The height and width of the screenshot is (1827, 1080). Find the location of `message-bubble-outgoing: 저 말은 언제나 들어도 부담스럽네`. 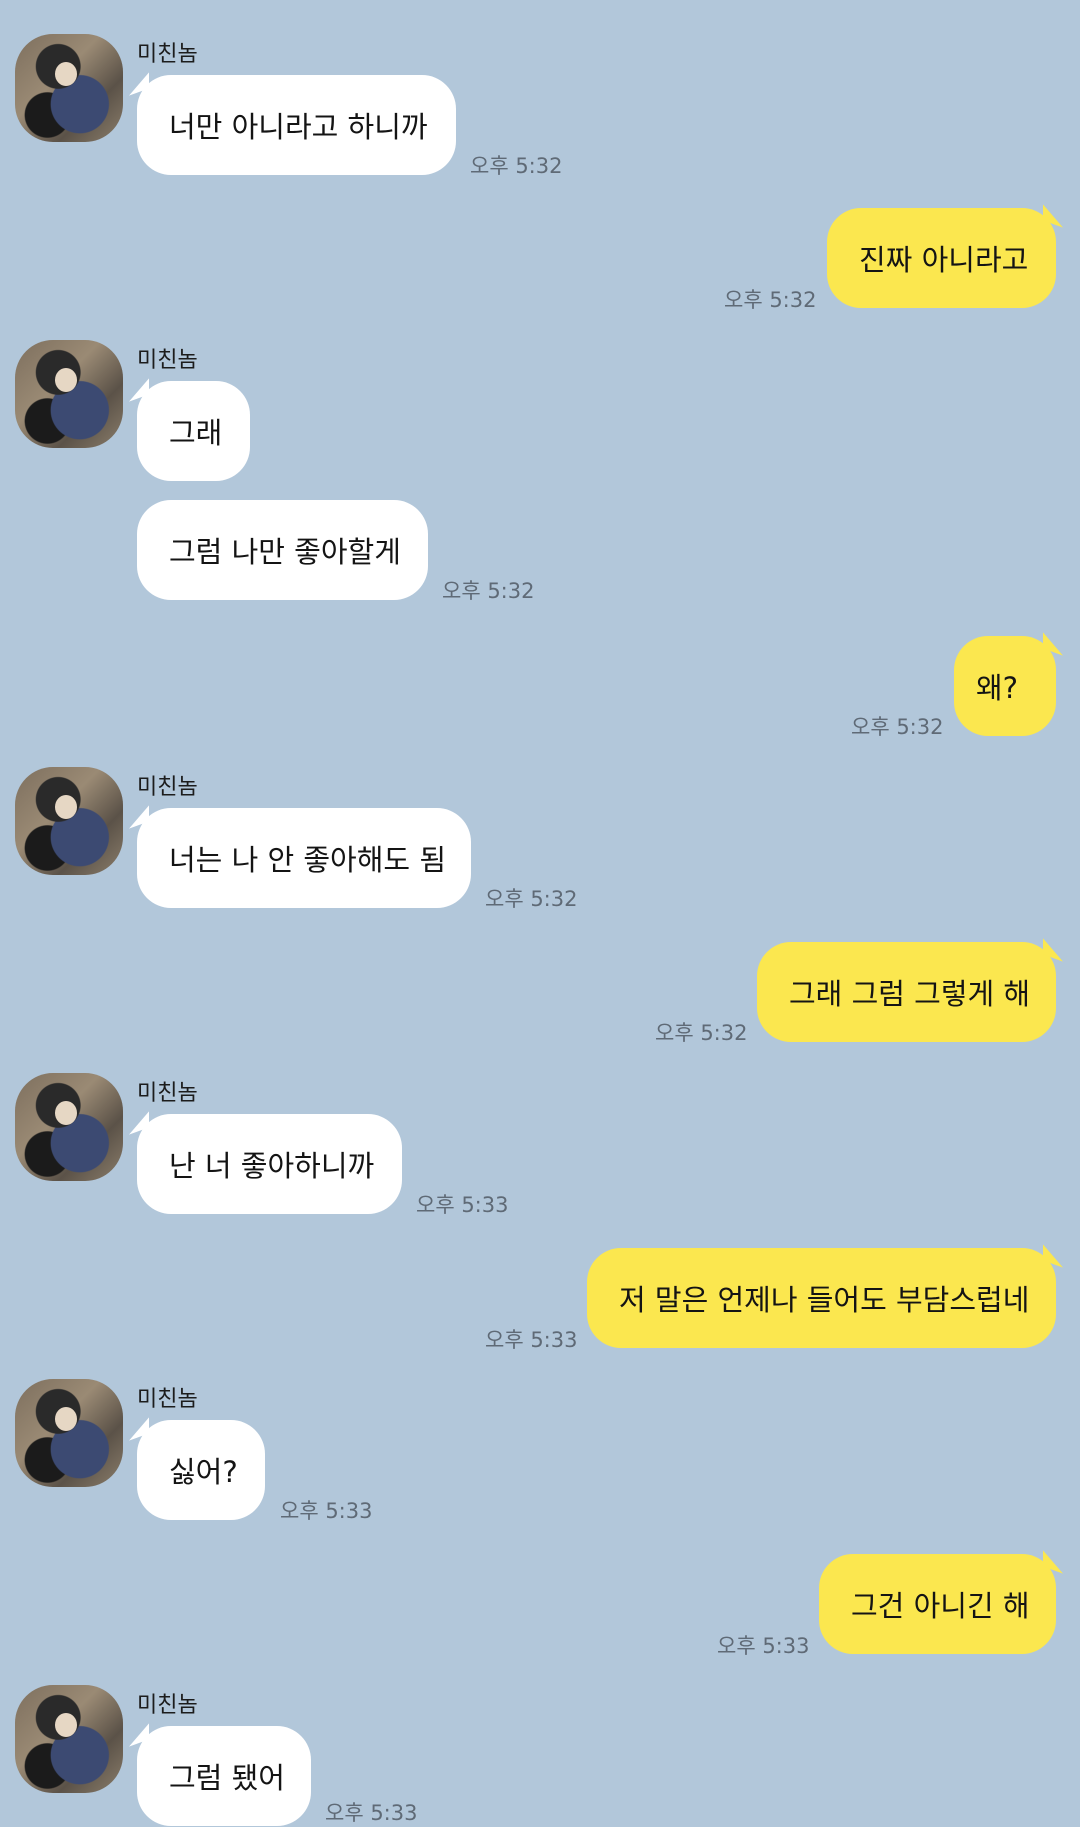

message-bubble-outgoing: 저 말은 언제나 들어도 부담스럽네 is located at coordinates (821, 1298).